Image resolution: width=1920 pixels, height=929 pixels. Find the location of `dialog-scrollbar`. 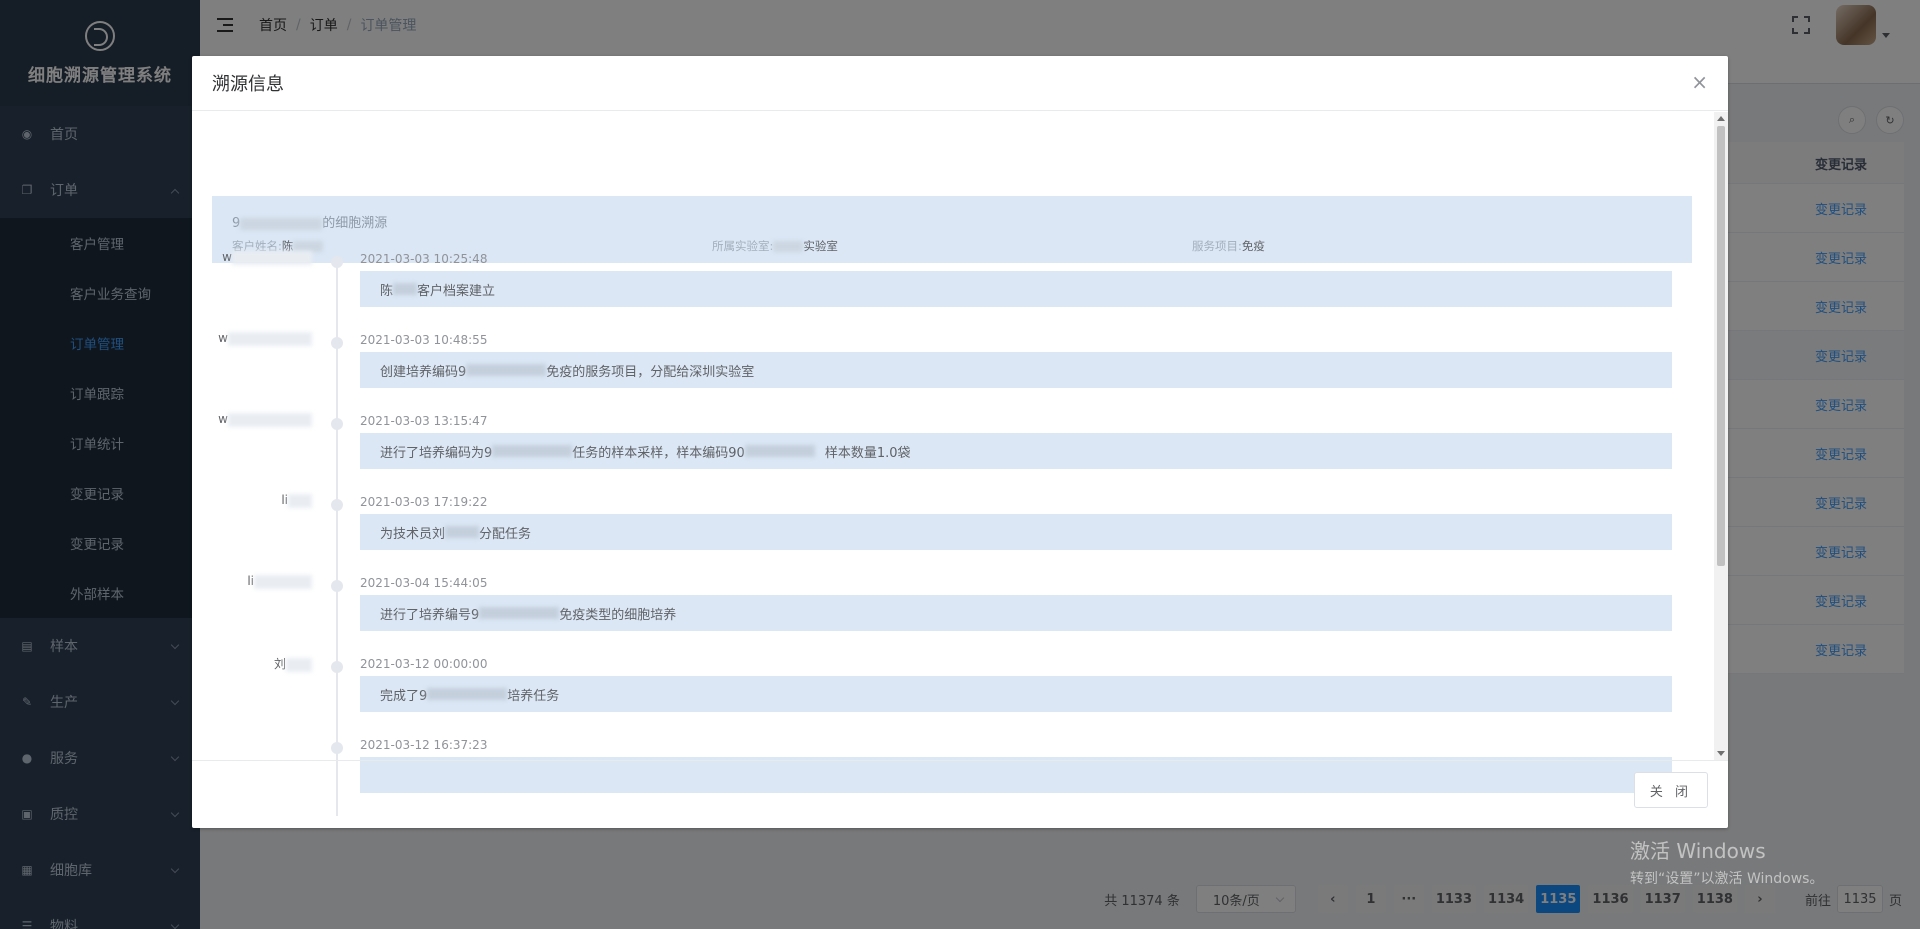

dialog-scrollbar is located at coordinates (1721, 436).